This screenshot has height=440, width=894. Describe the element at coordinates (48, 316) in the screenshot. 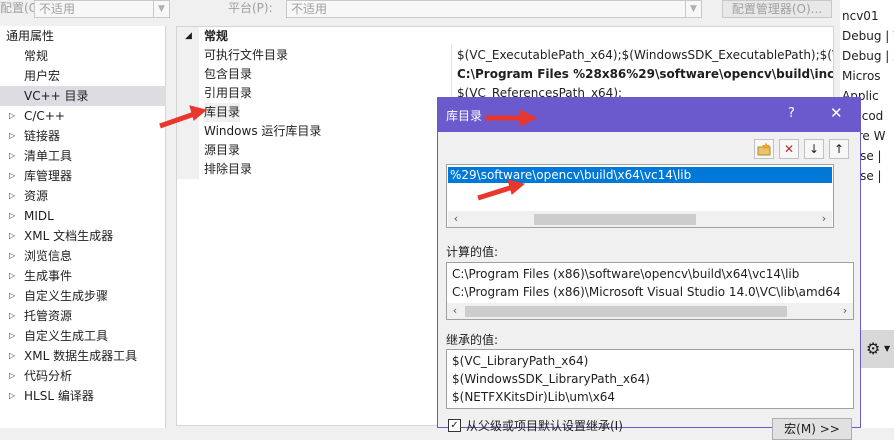

I see `tree-item-label: 托管资源` at that location.